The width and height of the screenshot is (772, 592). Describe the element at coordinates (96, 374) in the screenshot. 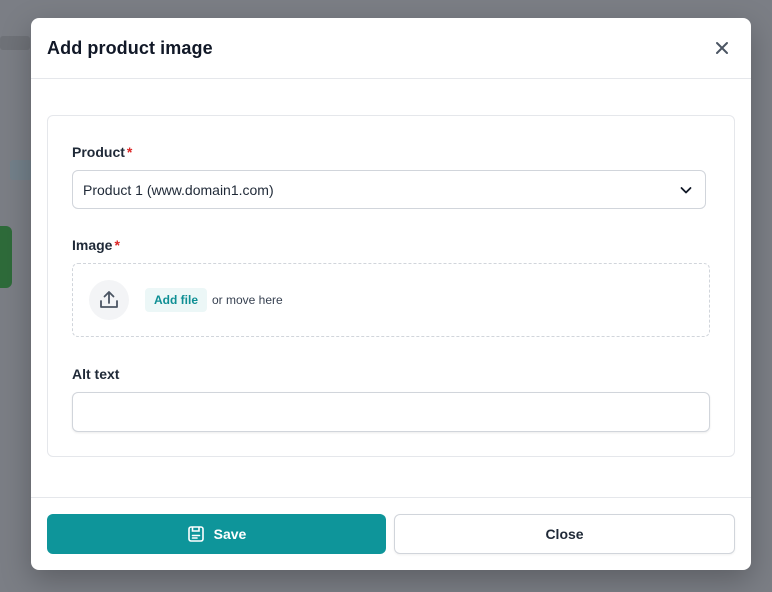

I see `alt-text-label: Alt text` at that location.